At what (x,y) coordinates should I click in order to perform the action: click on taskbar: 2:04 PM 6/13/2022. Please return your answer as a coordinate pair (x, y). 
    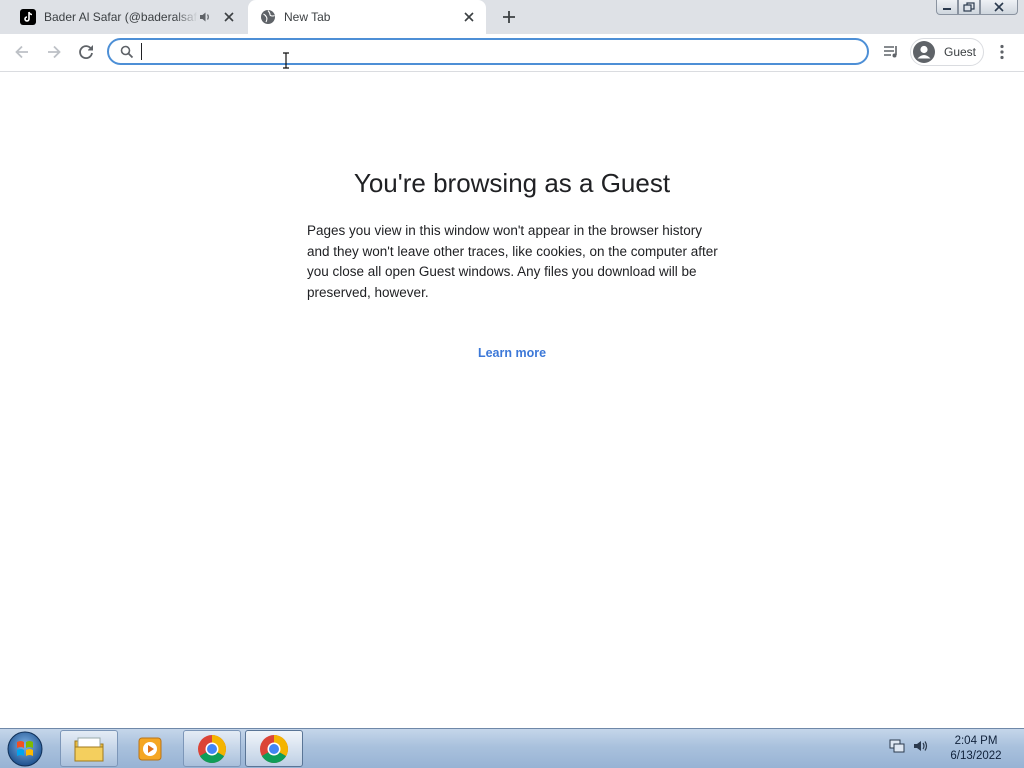
    Looking at the image, I should click on (512, 748).